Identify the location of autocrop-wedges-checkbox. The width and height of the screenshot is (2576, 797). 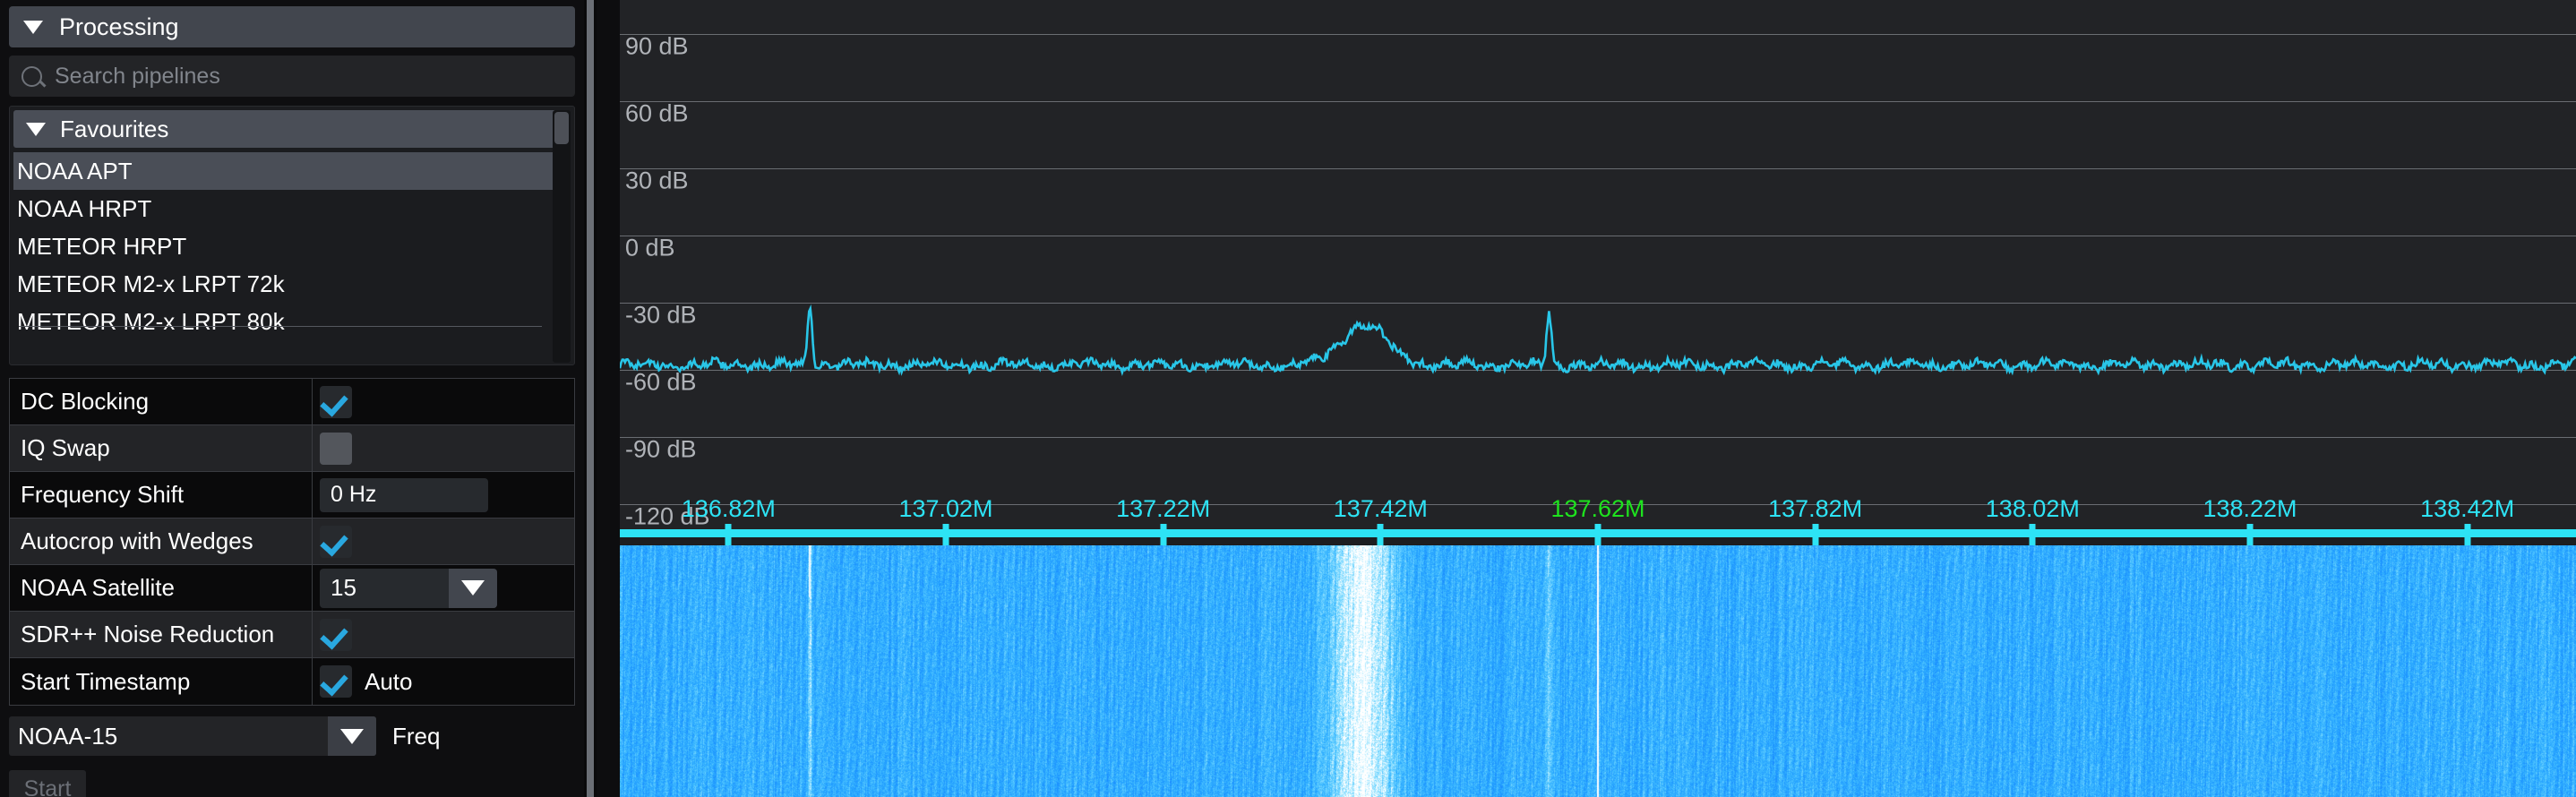
(336, 541).